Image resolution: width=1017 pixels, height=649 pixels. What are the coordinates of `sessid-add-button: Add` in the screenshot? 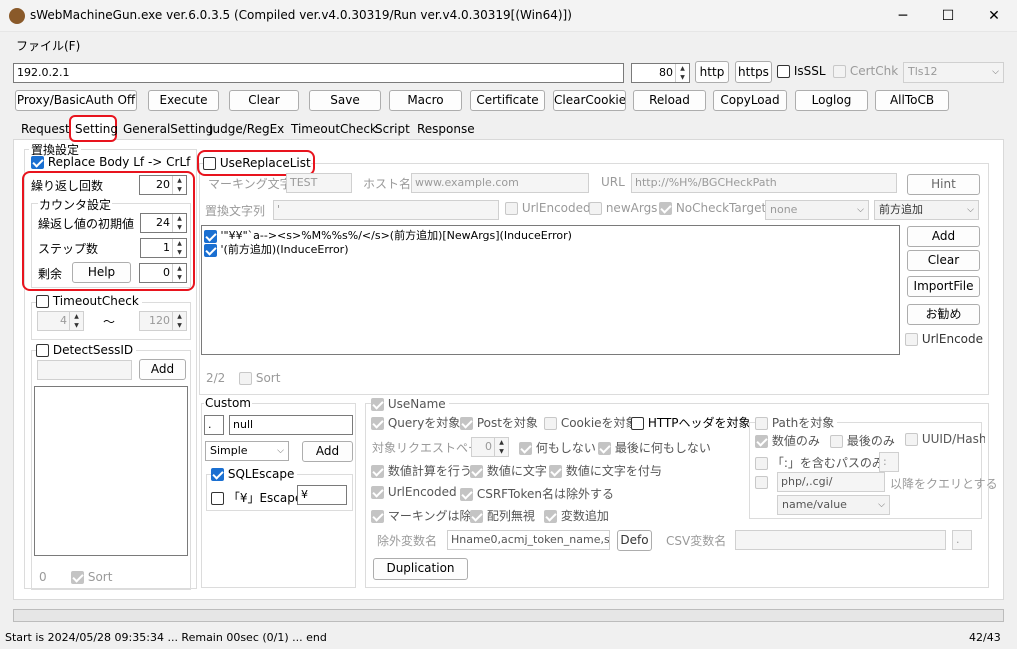 It's located at (162, 369).